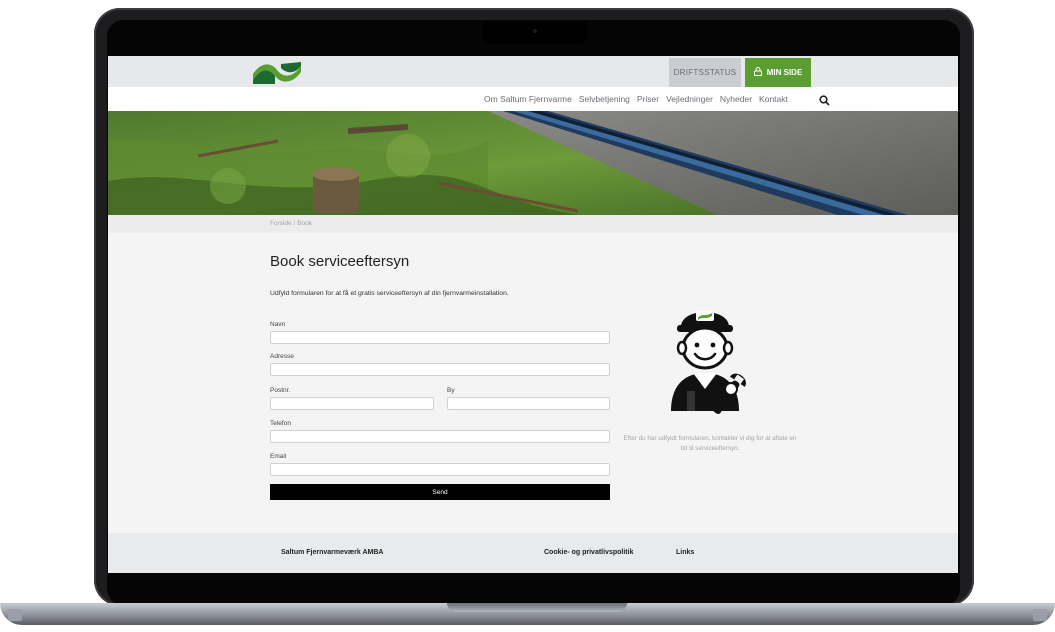  I want to click on name-label: Navn, so click(278, 324).